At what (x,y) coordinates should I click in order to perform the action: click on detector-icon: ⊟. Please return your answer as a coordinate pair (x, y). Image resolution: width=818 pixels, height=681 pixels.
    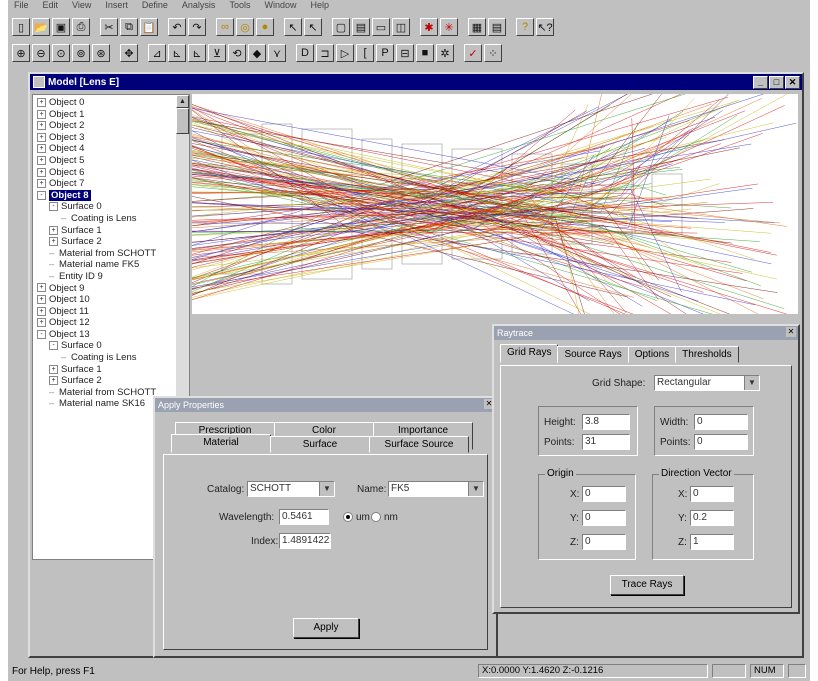
    Looking at the image, I should click on (405, 53).